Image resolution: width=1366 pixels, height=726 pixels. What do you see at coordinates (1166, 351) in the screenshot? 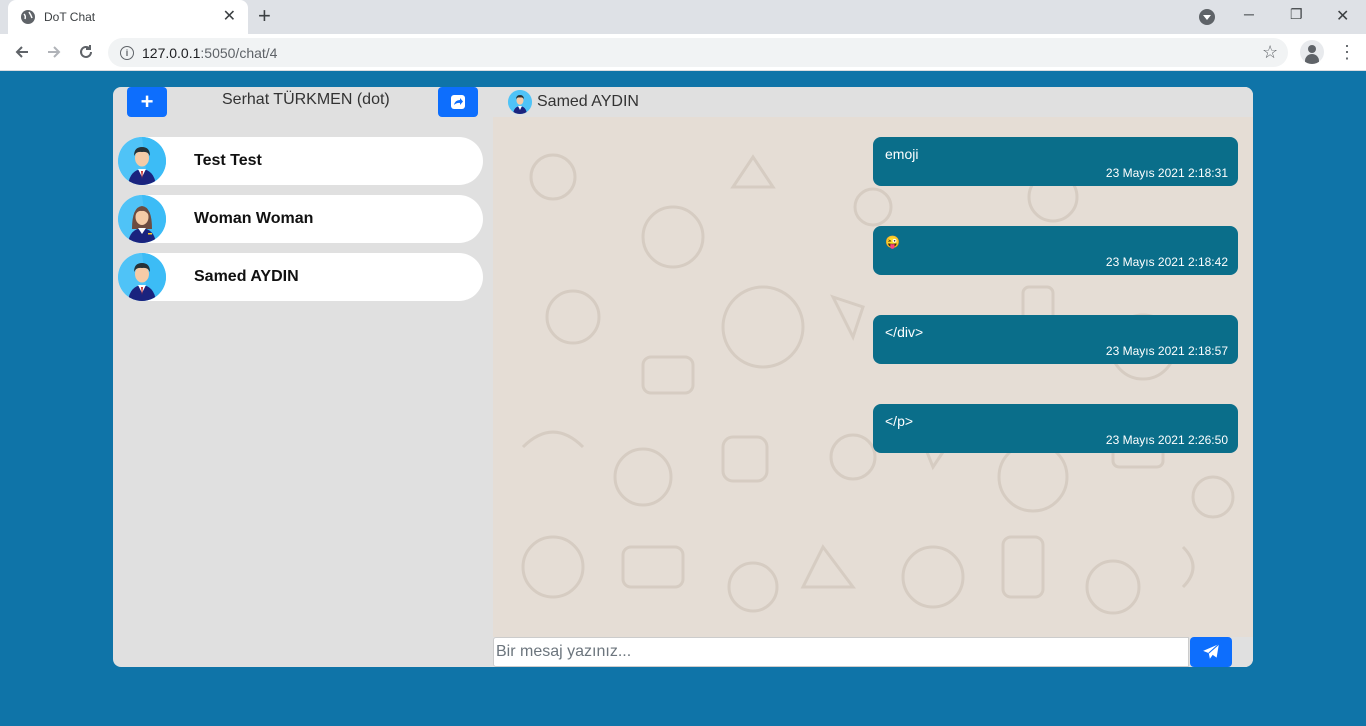
I see `message-time: 23 Mayıs 2021 2:18:57` at bounding box center [1166, 351].